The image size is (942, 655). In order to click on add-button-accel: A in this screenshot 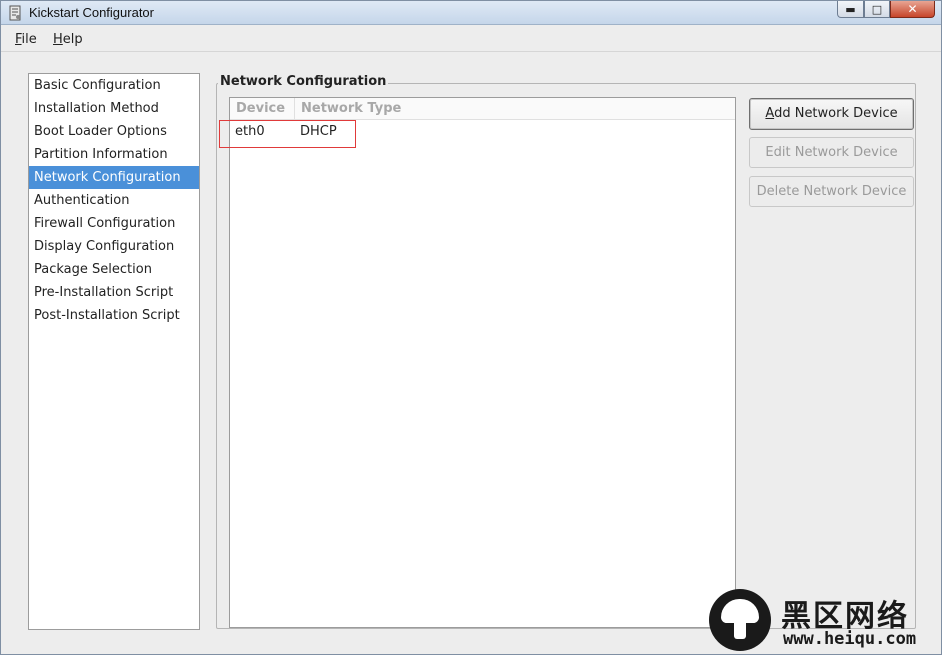, I will do `click(770, 113)`.